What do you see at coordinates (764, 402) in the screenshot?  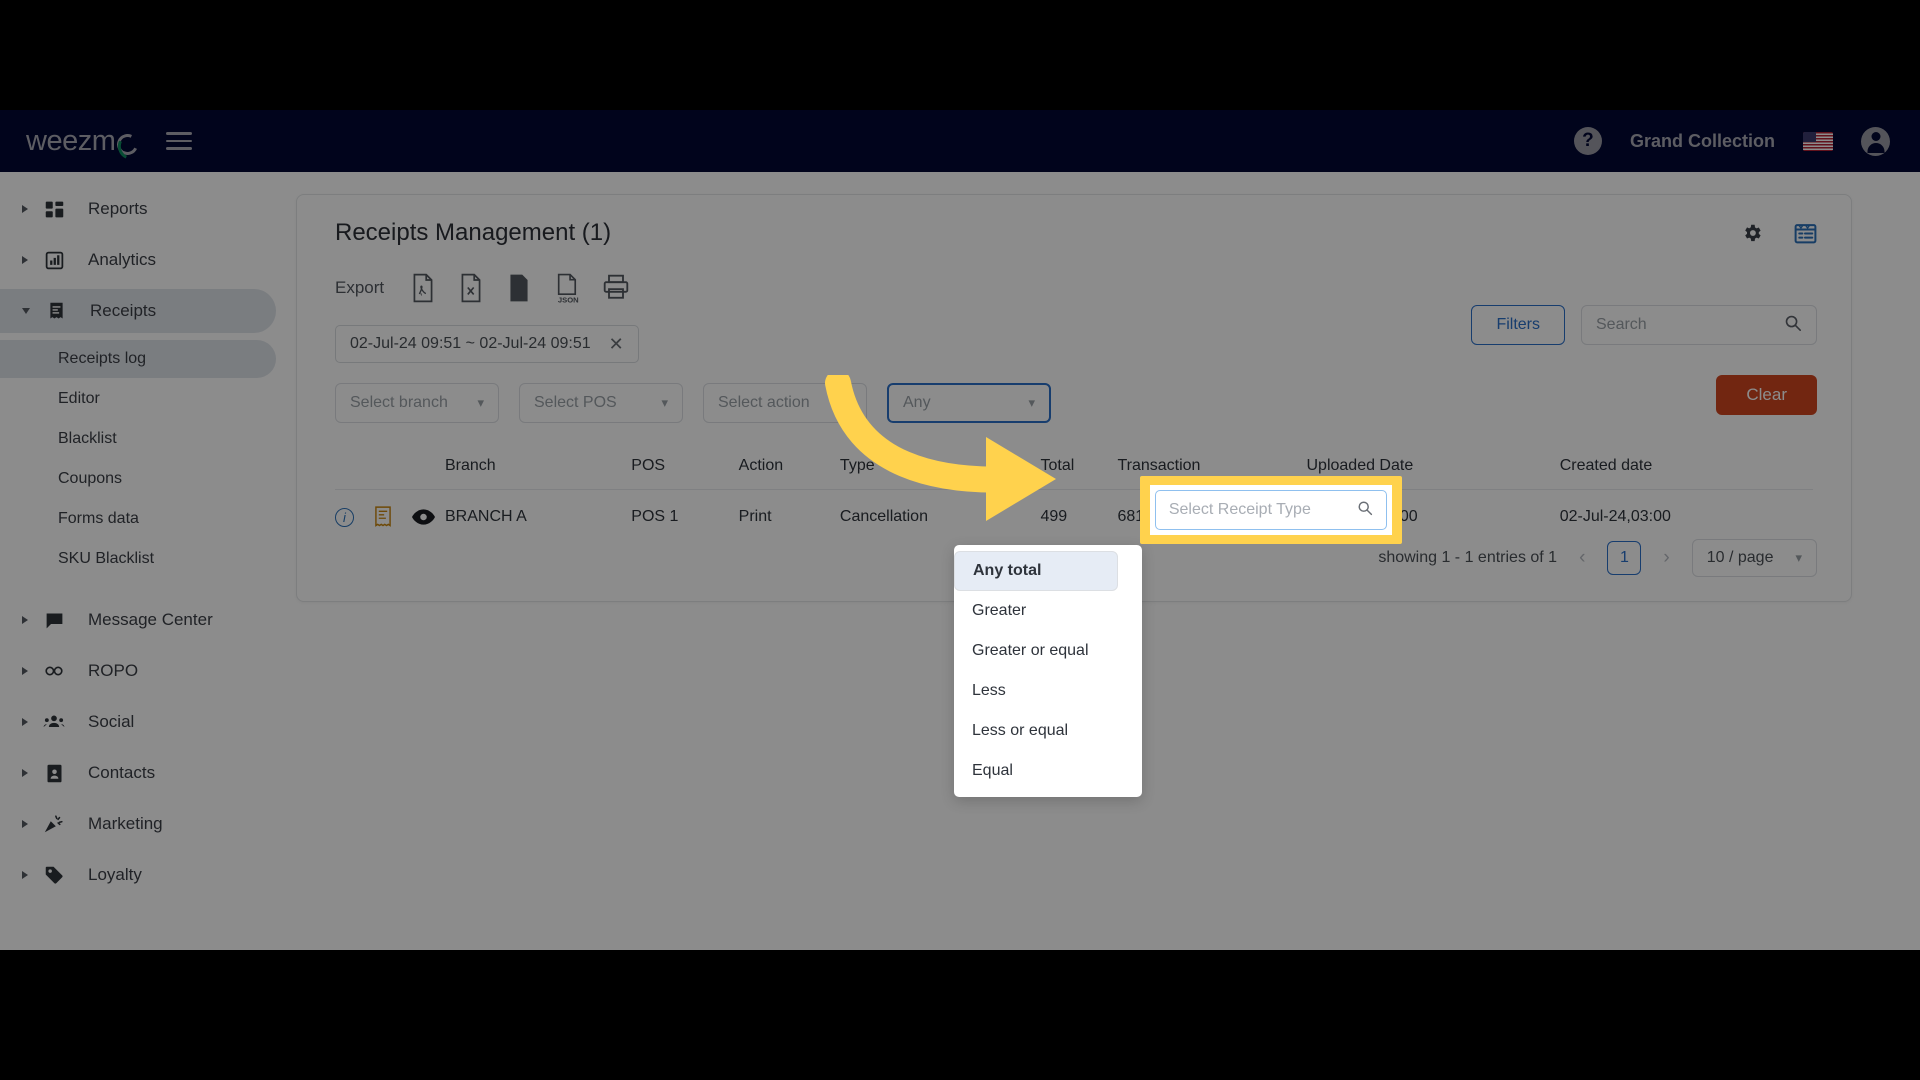 I see `select-action-label: Select action` at bounding box center [764, 402].